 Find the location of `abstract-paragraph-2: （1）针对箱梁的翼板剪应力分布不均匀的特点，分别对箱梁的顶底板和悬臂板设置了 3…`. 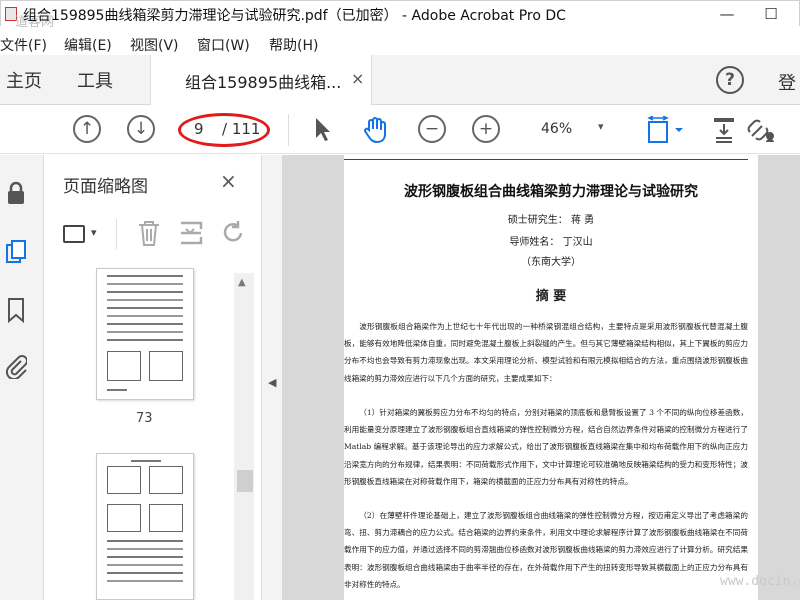

abstract-paragraph-2: （1）针对箱梁的翼板剪应力分布不均匀的特点，分别对箱梁的顶底板和悬臂板设置了 3… is located at coordinates (546, 447).